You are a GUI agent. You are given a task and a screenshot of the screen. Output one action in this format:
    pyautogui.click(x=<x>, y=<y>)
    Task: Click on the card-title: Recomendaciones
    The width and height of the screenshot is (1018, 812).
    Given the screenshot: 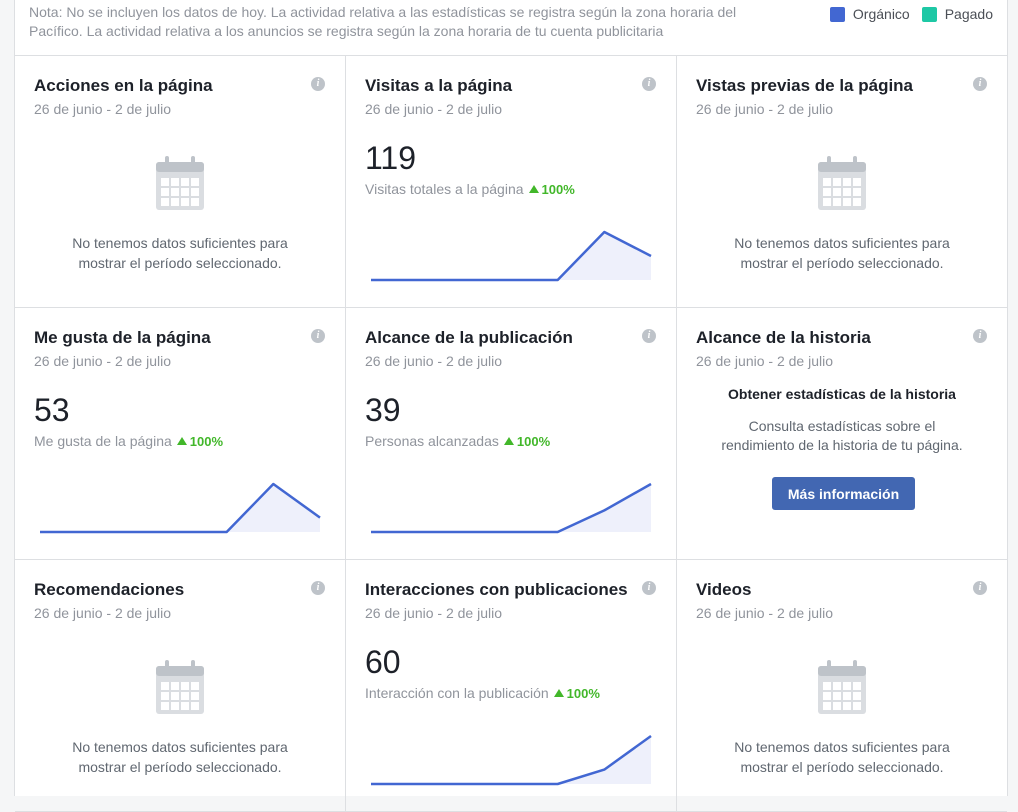 What is the action you would take?
    pyautogui.click(x=109, y=589)
    